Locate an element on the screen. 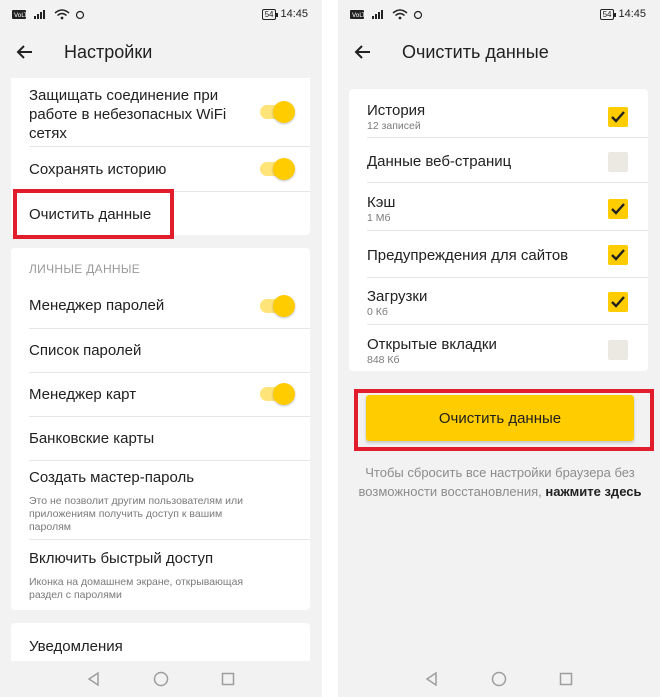 This screenshot has height=697, width=660. option-label: Данные веб-страниц is located at coordinates (439, 161).